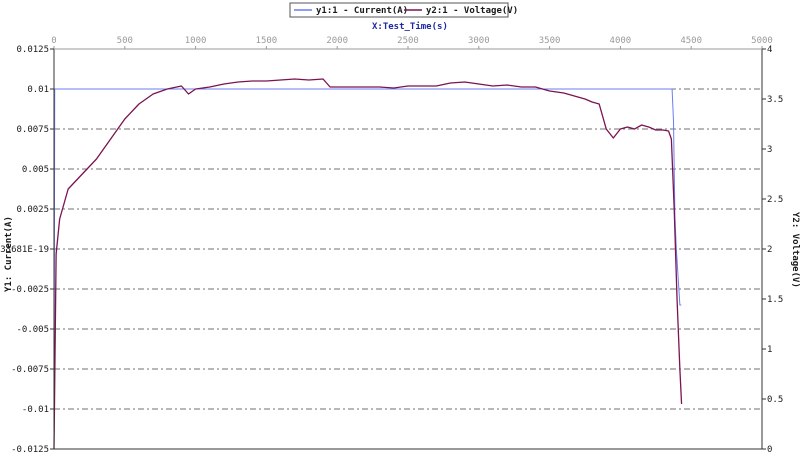 This screenshot has height=459, width=800. Describe the element at coordinates (795, 250) in the screenshot. I see `y2-axis-label: Y2: Voltage(V)` at that location.